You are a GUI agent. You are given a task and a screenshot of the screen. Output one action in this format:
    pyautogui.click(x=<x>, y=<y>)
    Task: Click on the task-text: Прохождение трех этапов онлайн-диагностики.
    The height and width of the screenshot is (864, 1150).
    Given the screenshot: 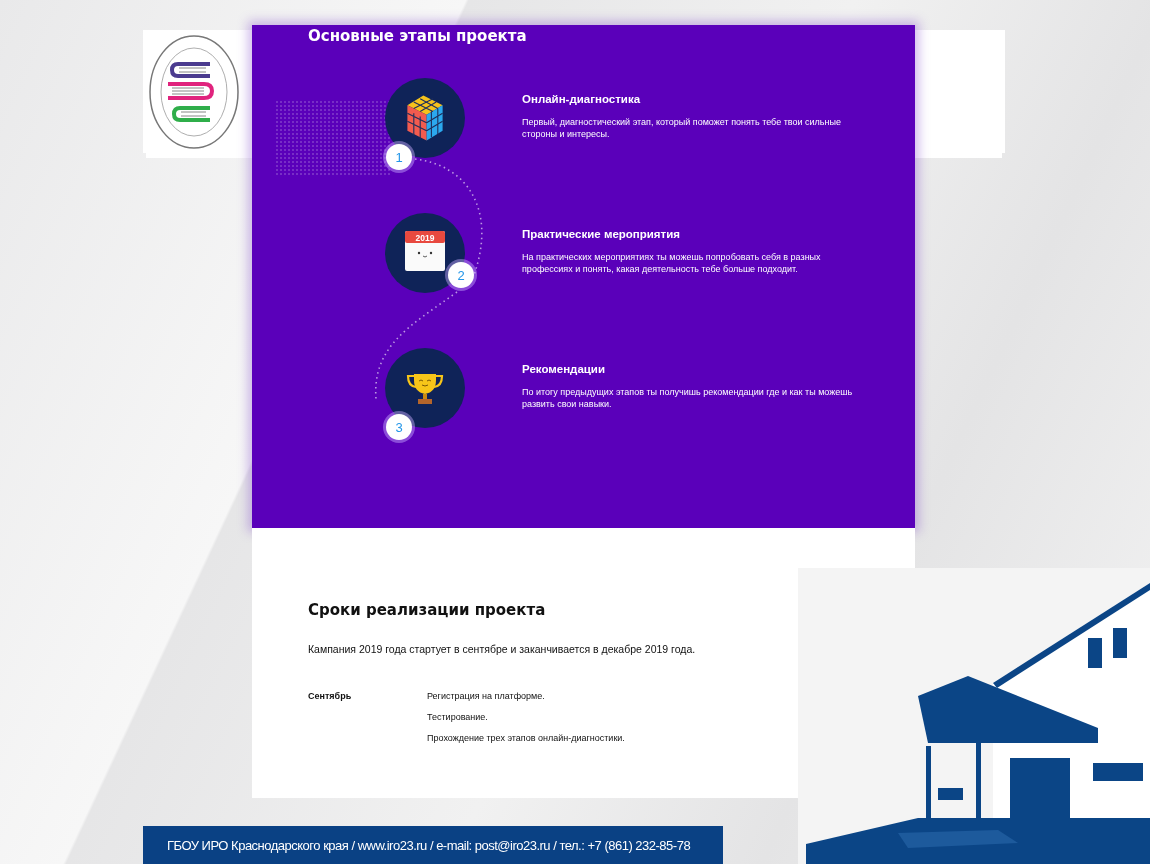 What is the action you would take?
    pyautogui.click(x=526, y=738)
    